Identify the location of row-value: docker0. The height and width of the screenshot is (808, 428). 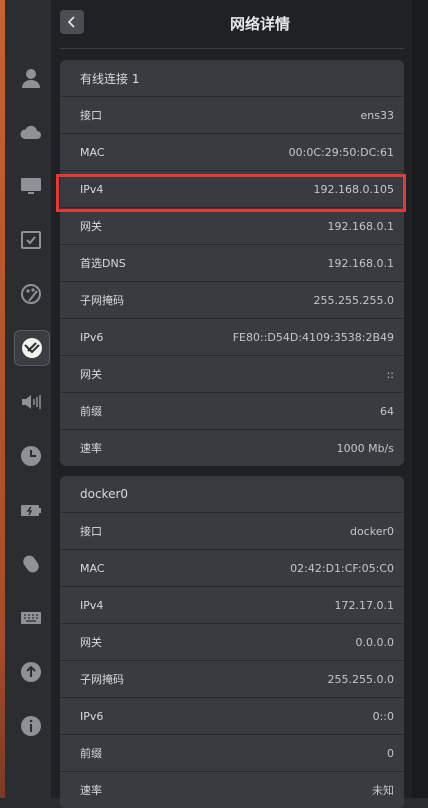
(371, 531).